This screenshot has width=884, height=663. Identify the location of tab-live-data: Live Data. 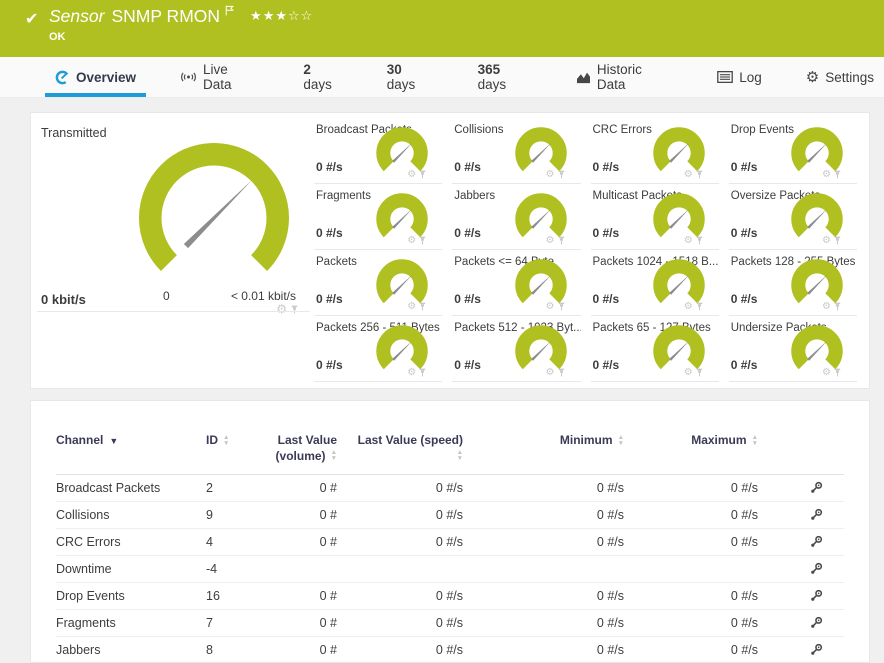
(219, 77).